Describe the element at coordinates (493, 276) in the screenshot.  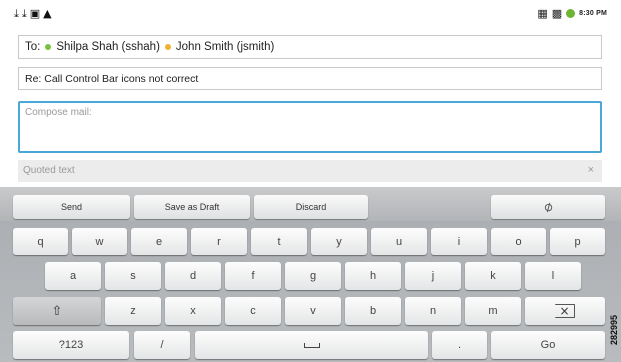
I see `key-k: k` at that location.